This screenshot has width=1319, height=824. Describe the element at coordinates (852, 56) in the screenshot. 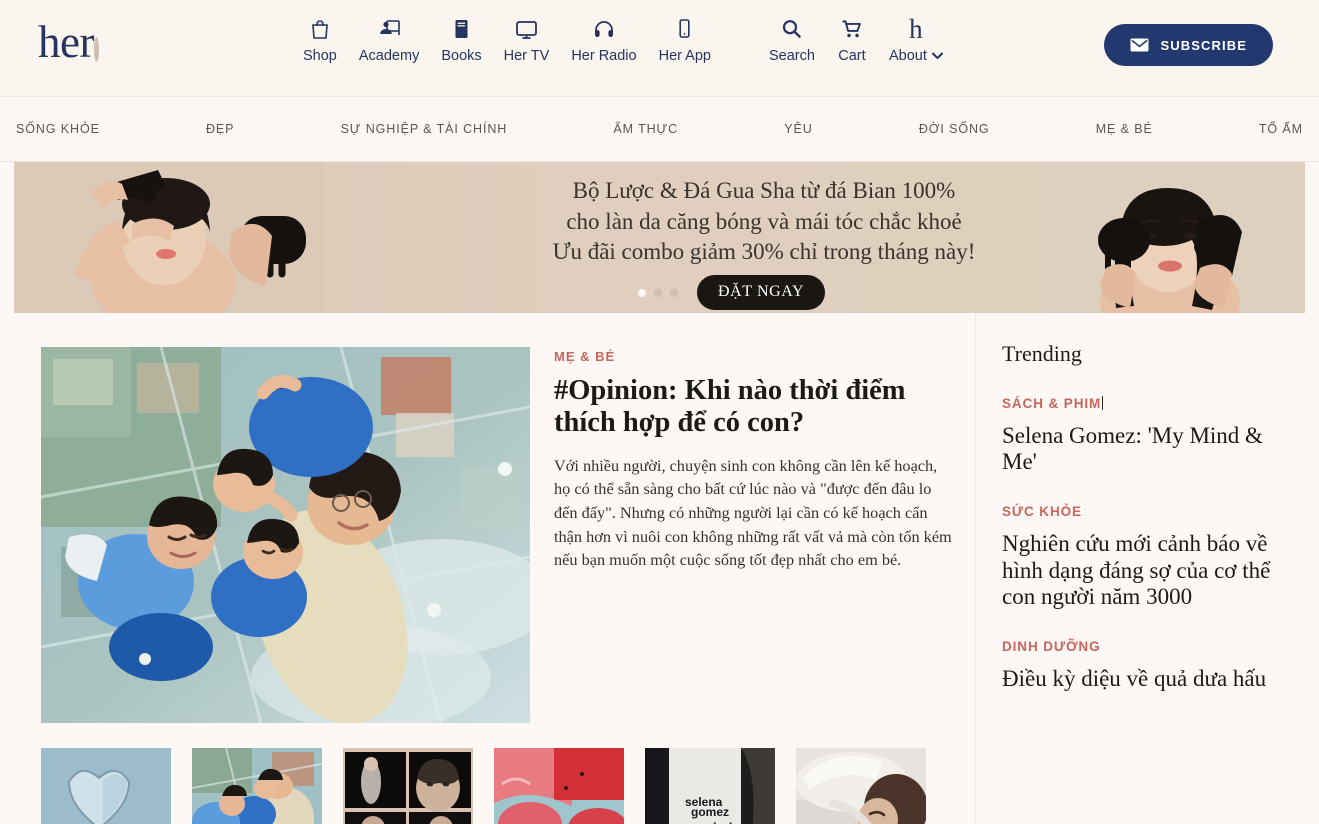

I see `nav-item-cart-label: Cart` at that location.